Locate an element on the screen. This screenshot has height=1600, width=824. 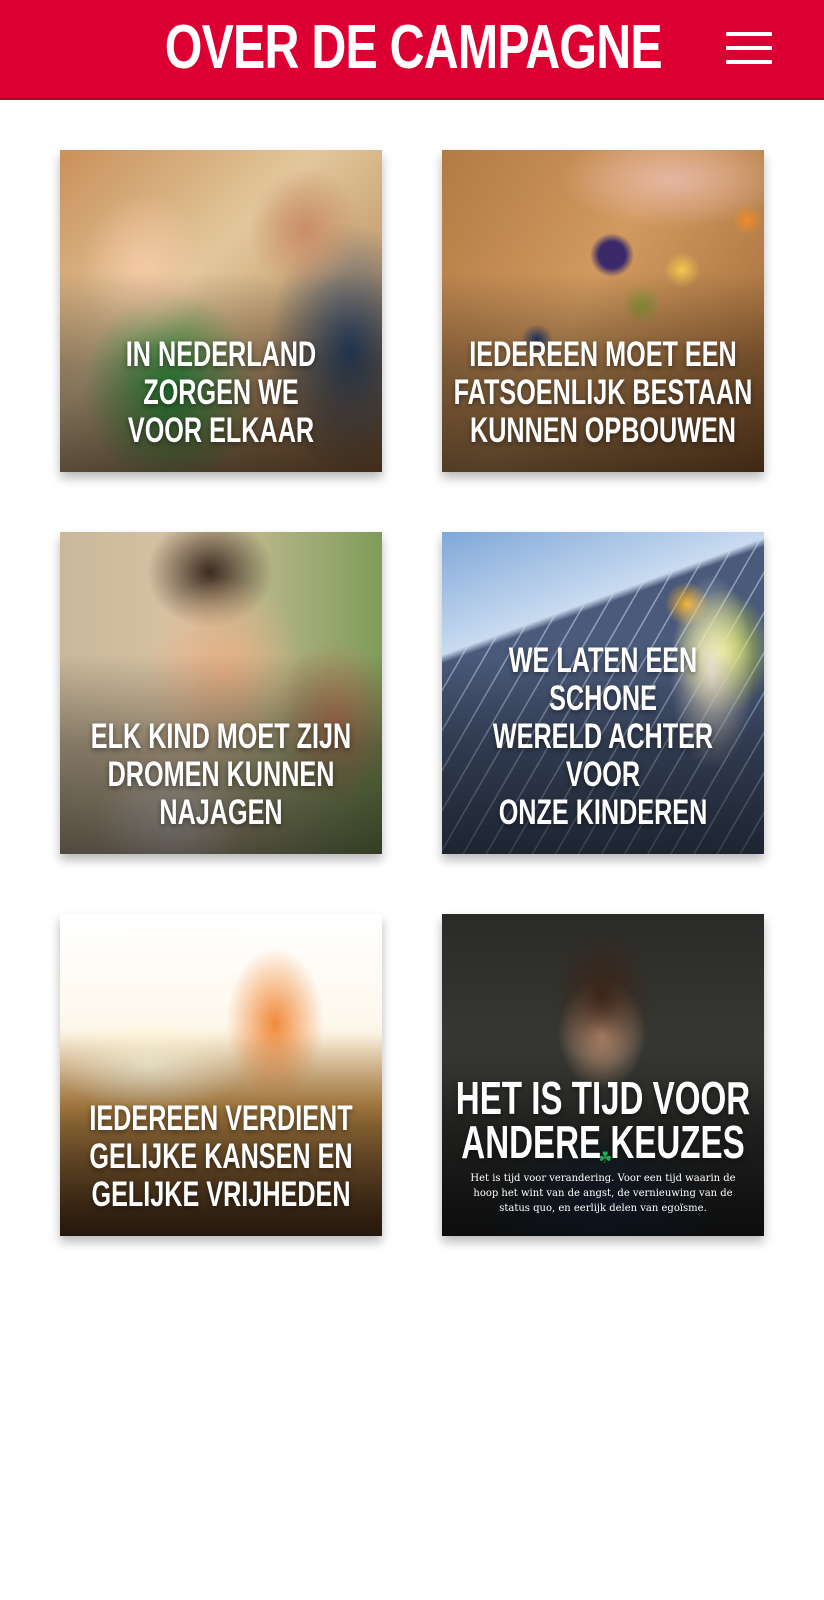
page-title: OVER DE CAMPAGNE is located at coordinates (413, 47).